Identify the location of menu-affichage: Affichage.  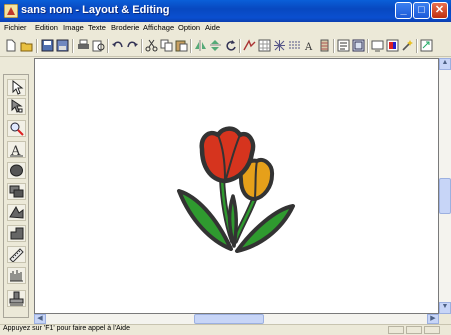
(158, 27).